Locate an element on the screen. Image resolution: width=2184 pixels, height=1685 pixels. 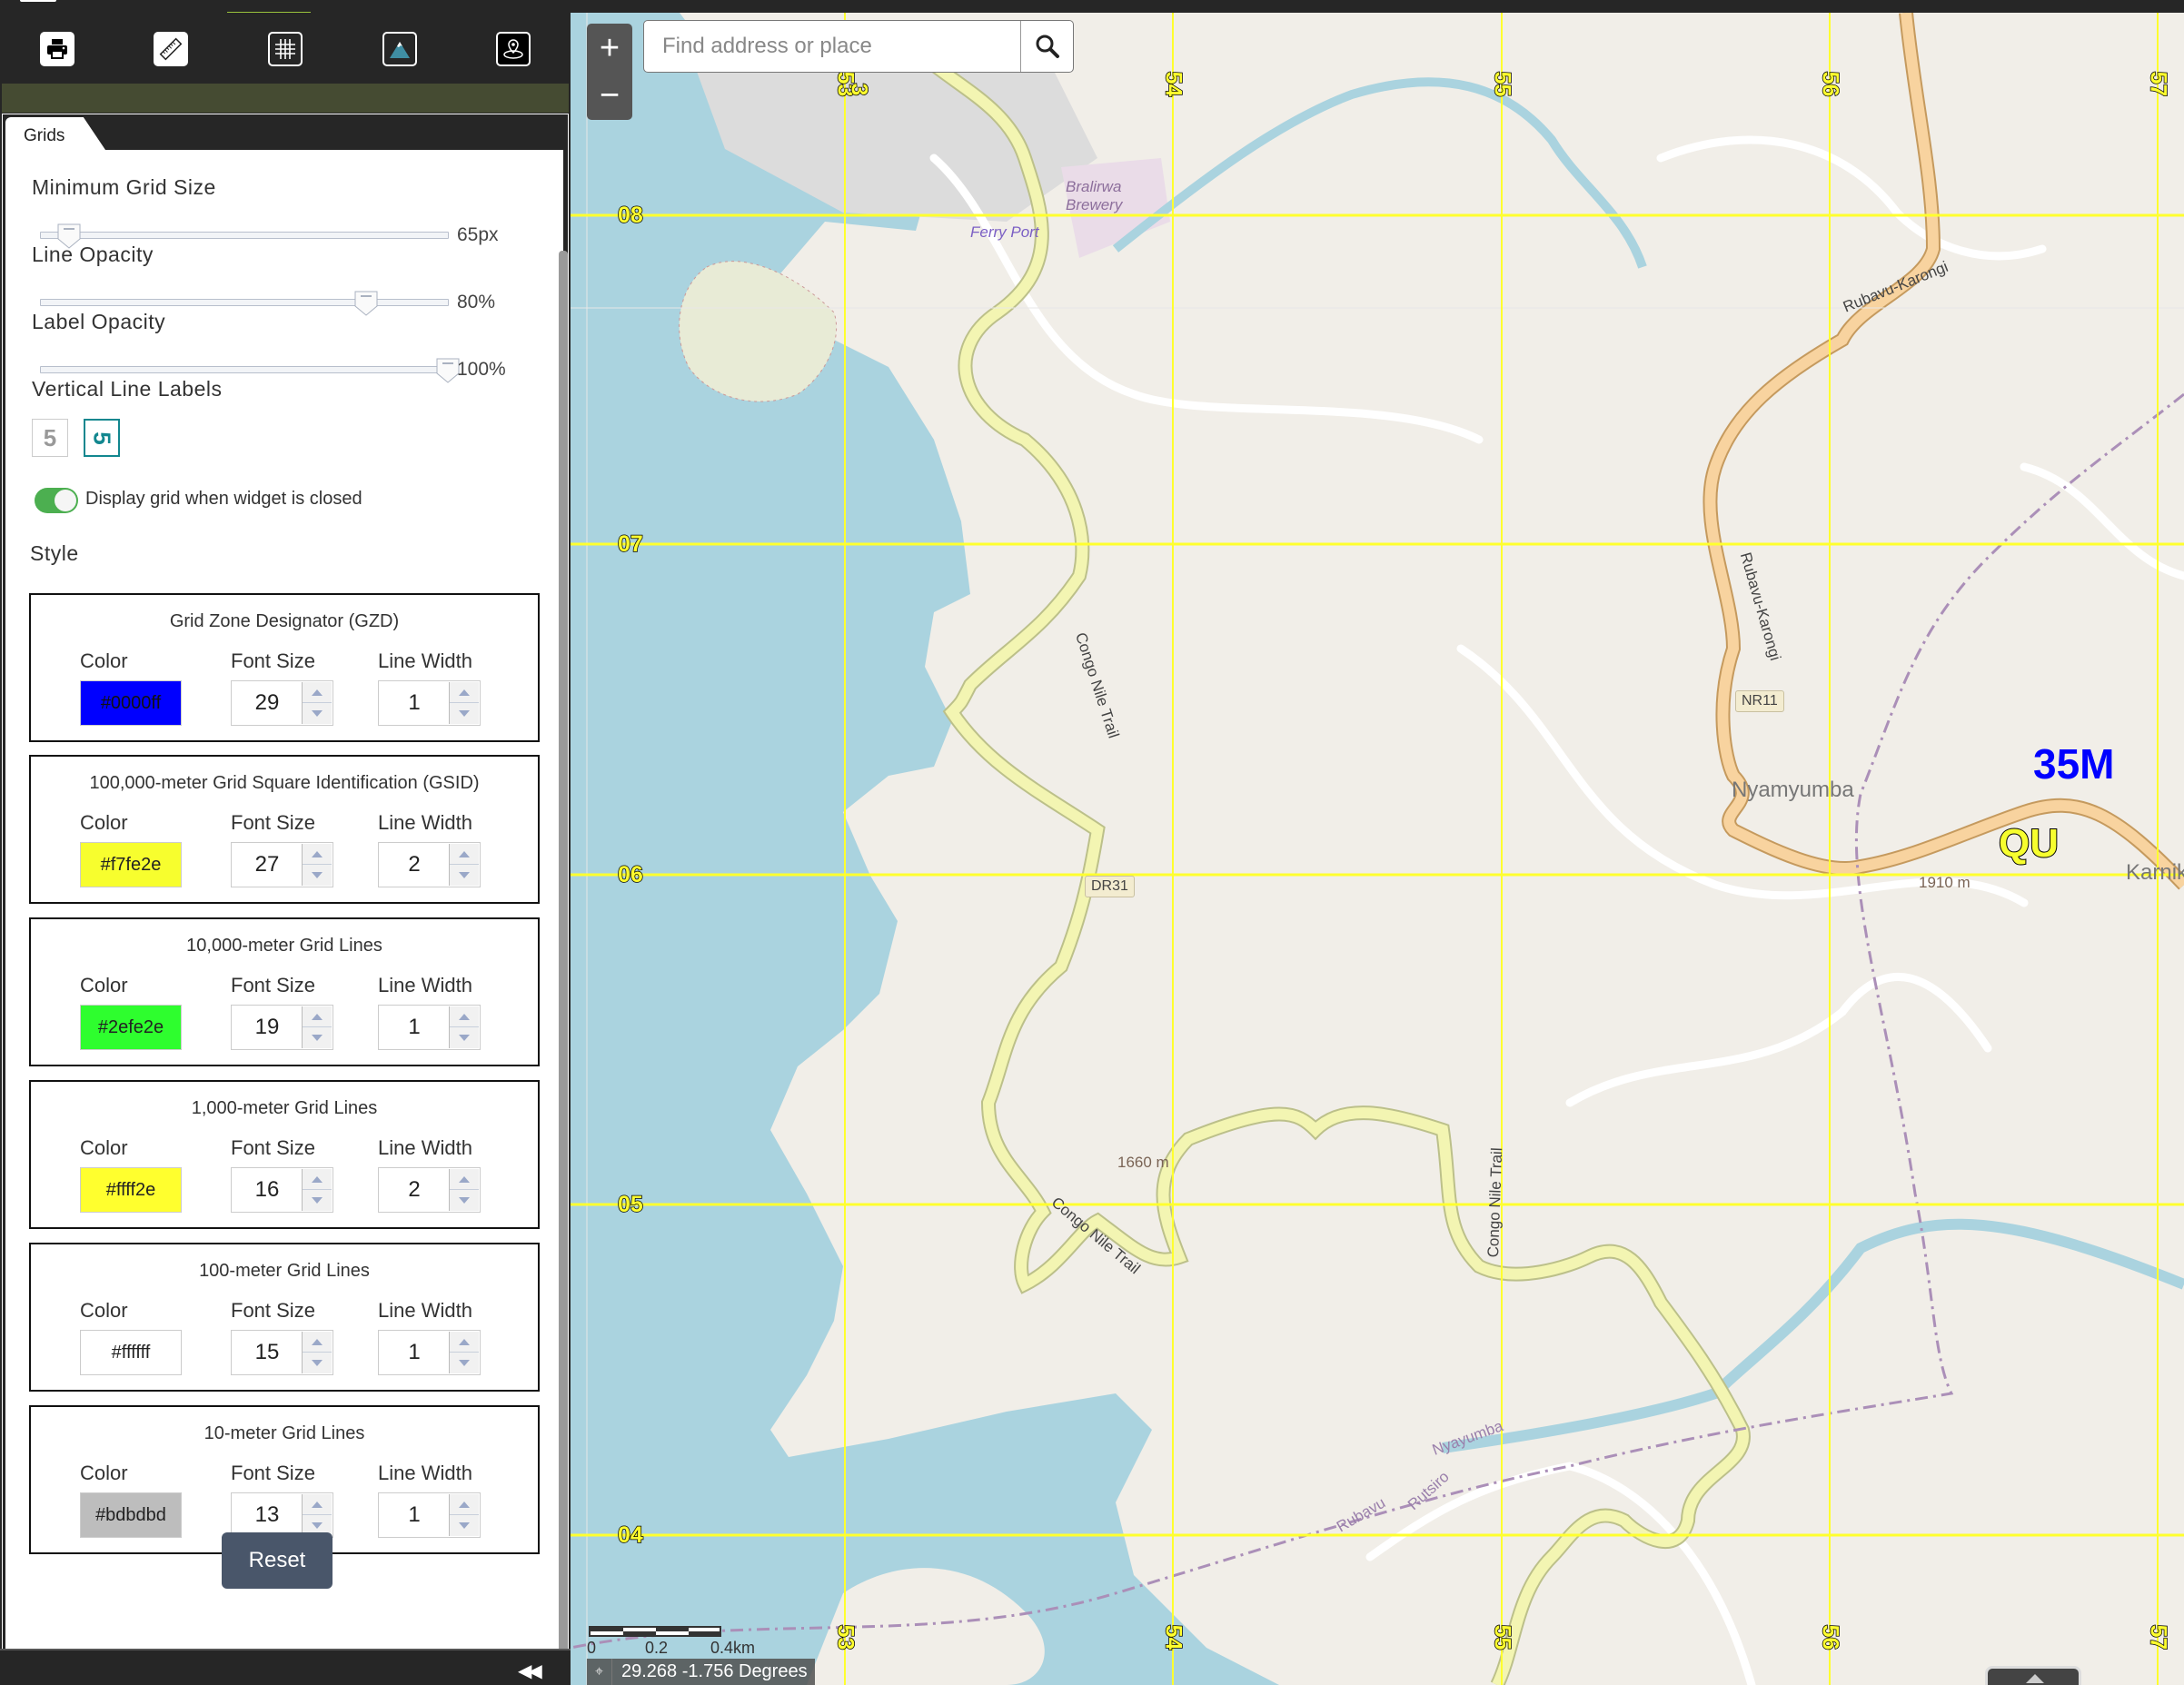
easting-label-bottom: 57 is located at coordinates (2158, 1637).